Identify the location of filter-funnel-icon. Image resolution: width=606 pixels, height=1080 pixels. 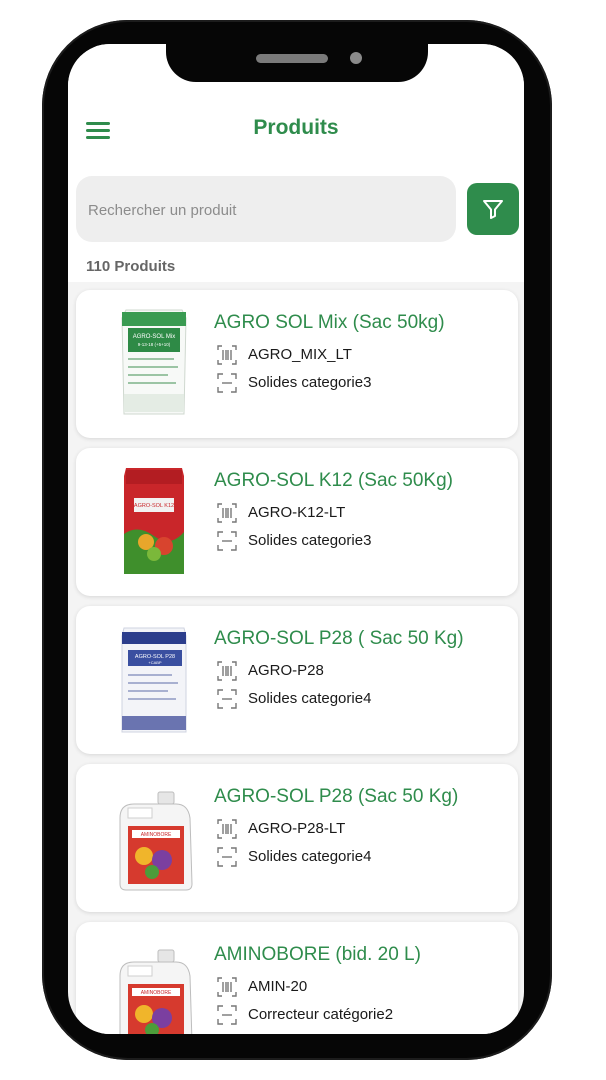
(493, 209).